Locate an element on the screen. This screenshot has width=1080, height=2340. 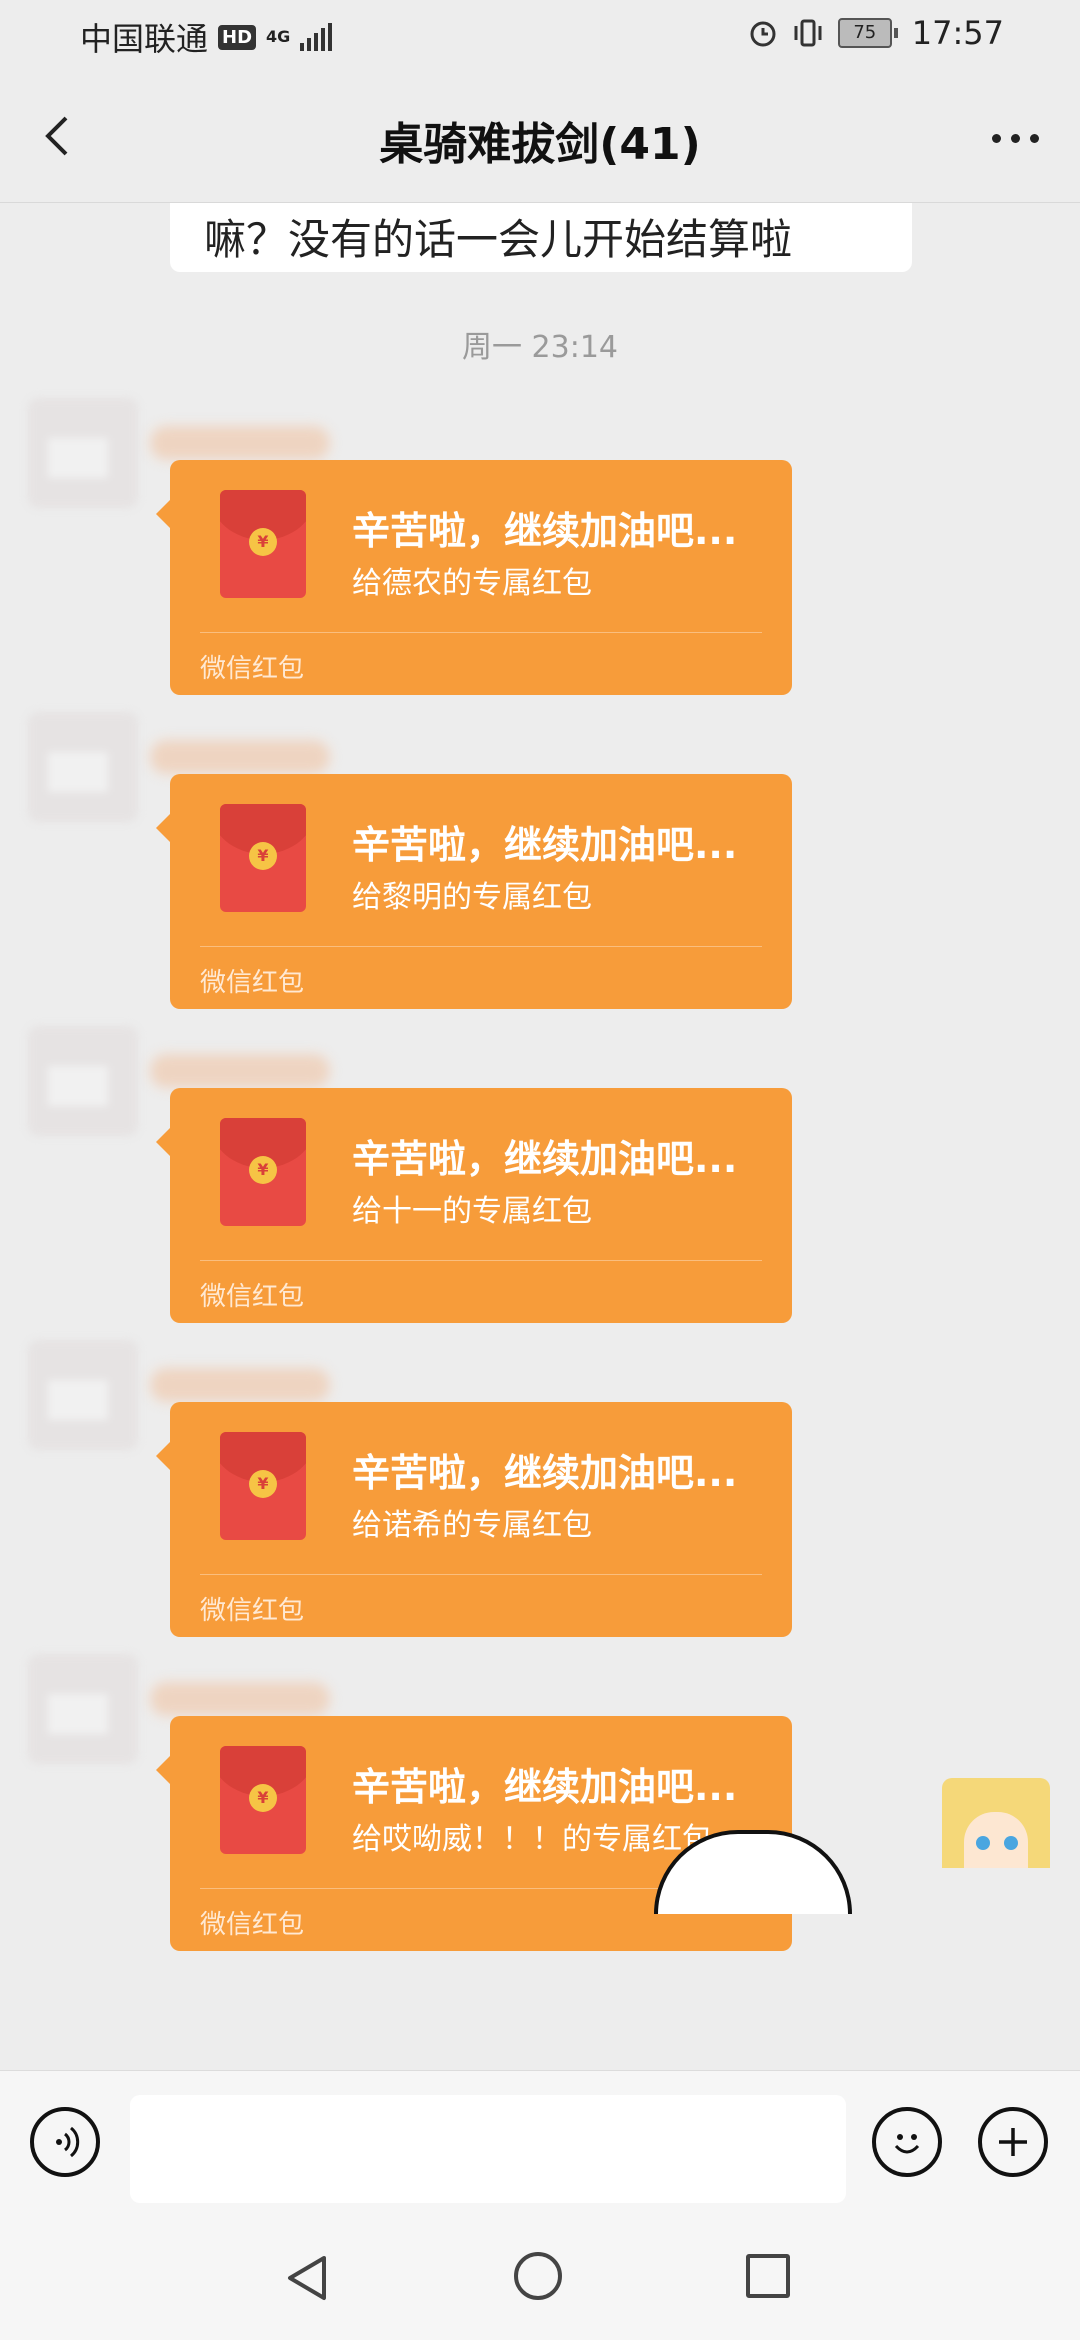
status-left: 中国联通 HD 4G is located at coordinates (206, 37).